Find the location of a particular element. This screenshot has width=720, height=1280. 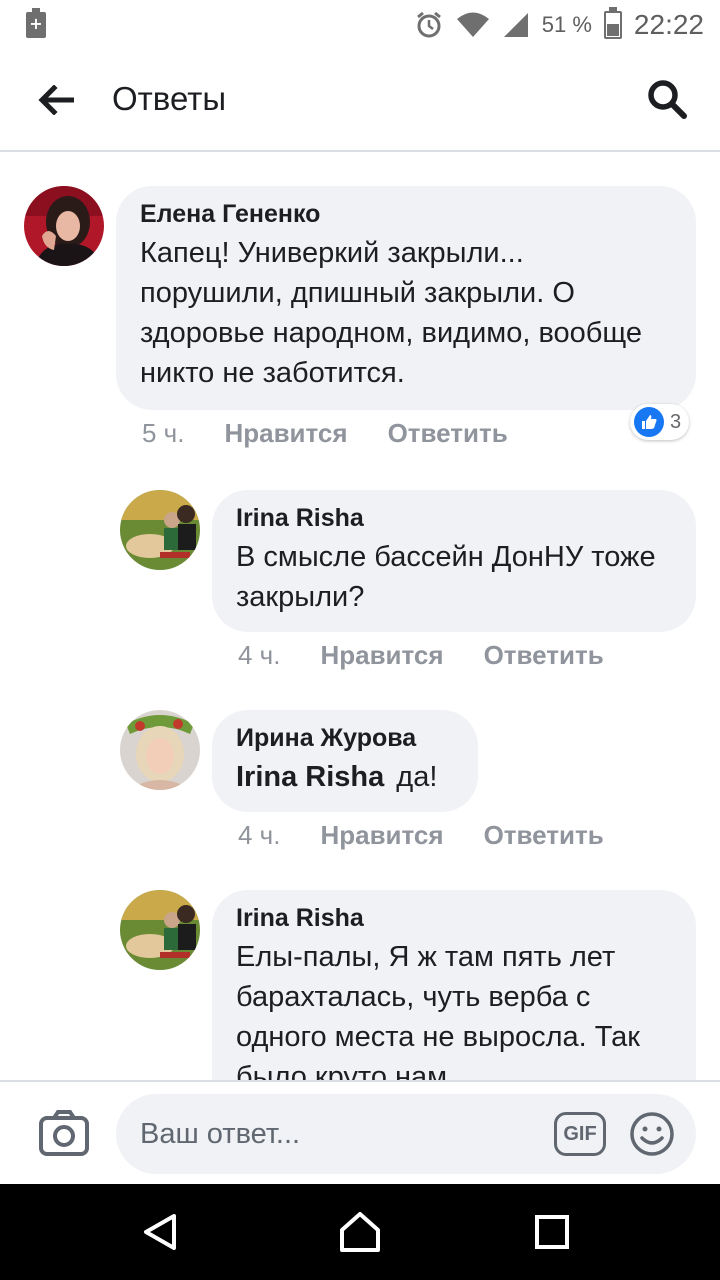

comment-actions: 5 ч. Нравится Ответить is located at coordinates (325, 433).